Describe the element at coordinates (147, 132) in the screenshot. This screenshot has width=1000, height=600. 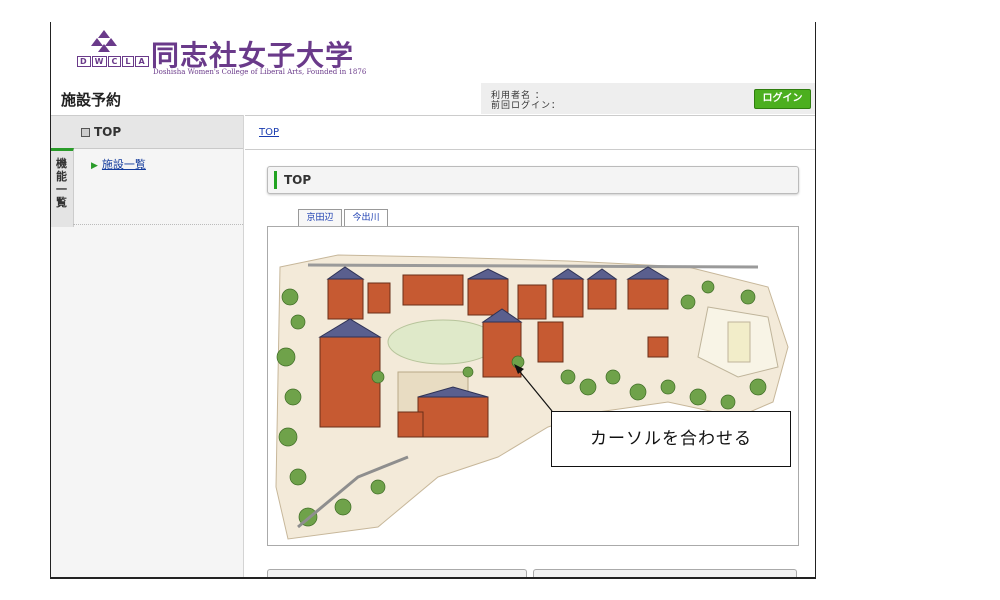
I see `sidebar-top: TOP` at that location.